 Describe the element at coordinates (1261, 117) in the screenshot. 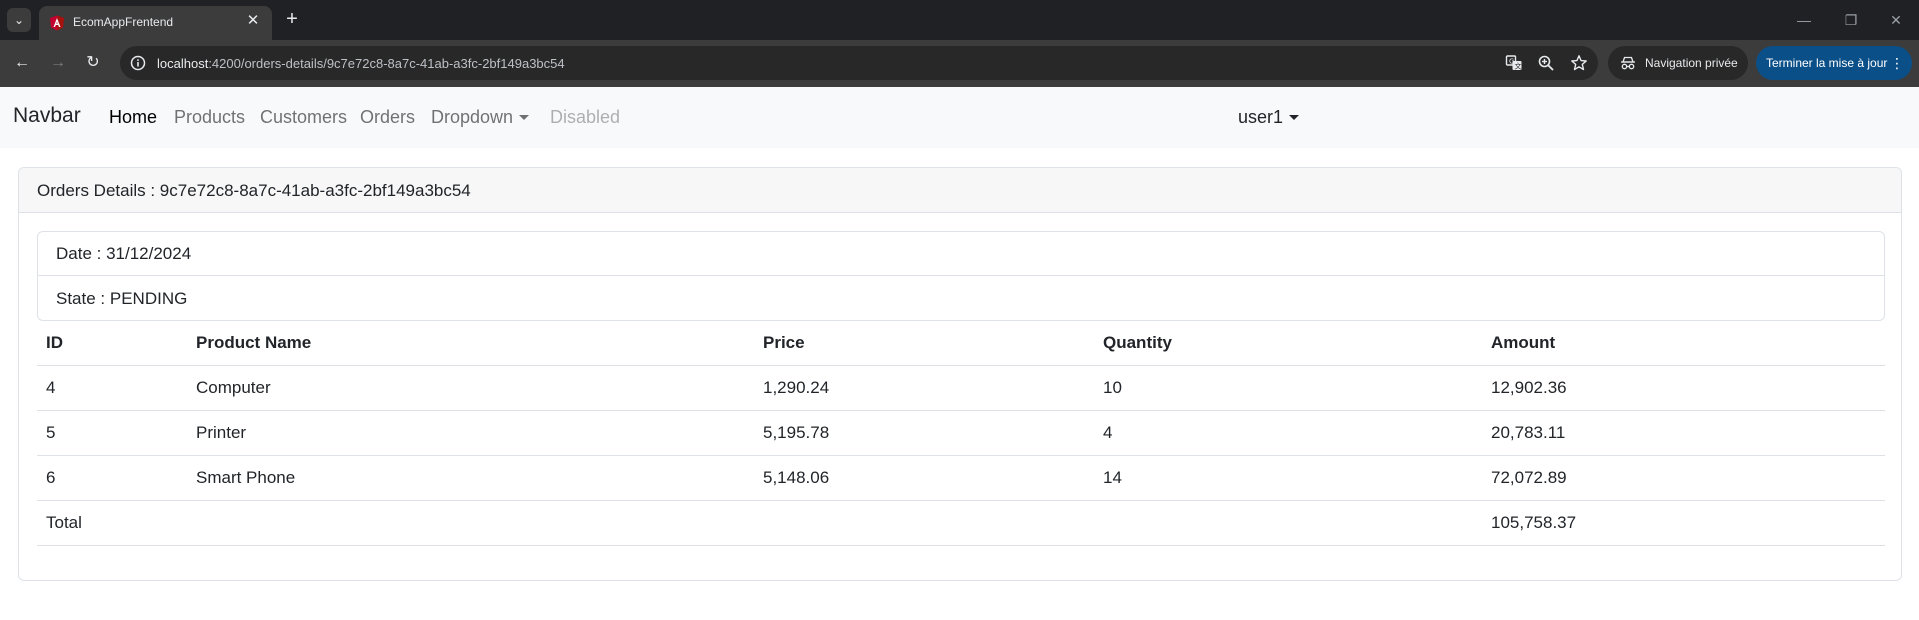

I see `user-name: user1` at that location.